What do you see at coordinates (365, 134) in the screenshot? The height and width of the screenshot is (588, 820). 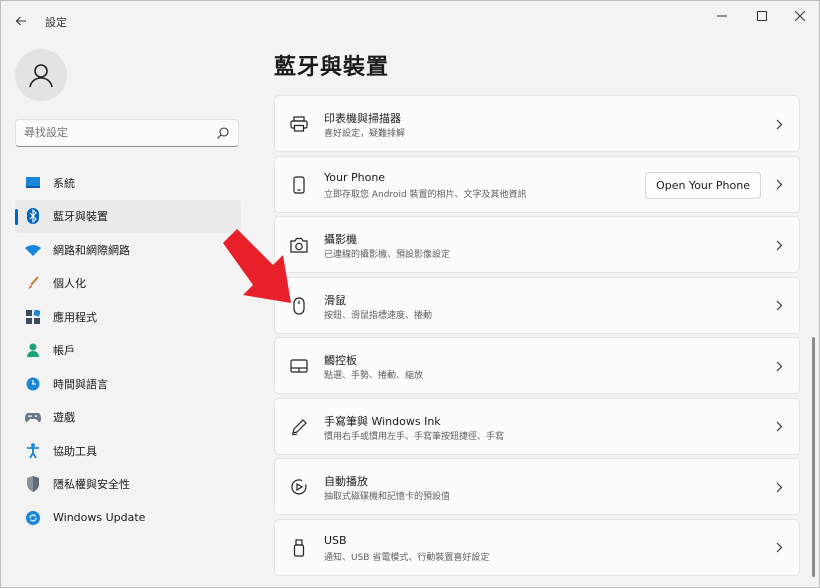 I see `card-description: 喜好設定，疑難排解` at bounding box center [365, 134].